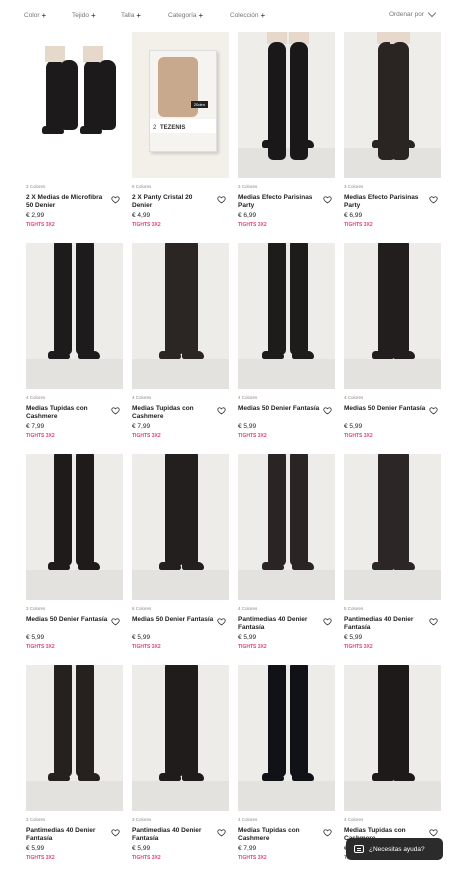 This screenshot has height=876, width=475. What do you see at coordinates (413, 13) in the screenshot?
I see `sort-dropdown: Ordenar por` at bounding box center [413, 13].